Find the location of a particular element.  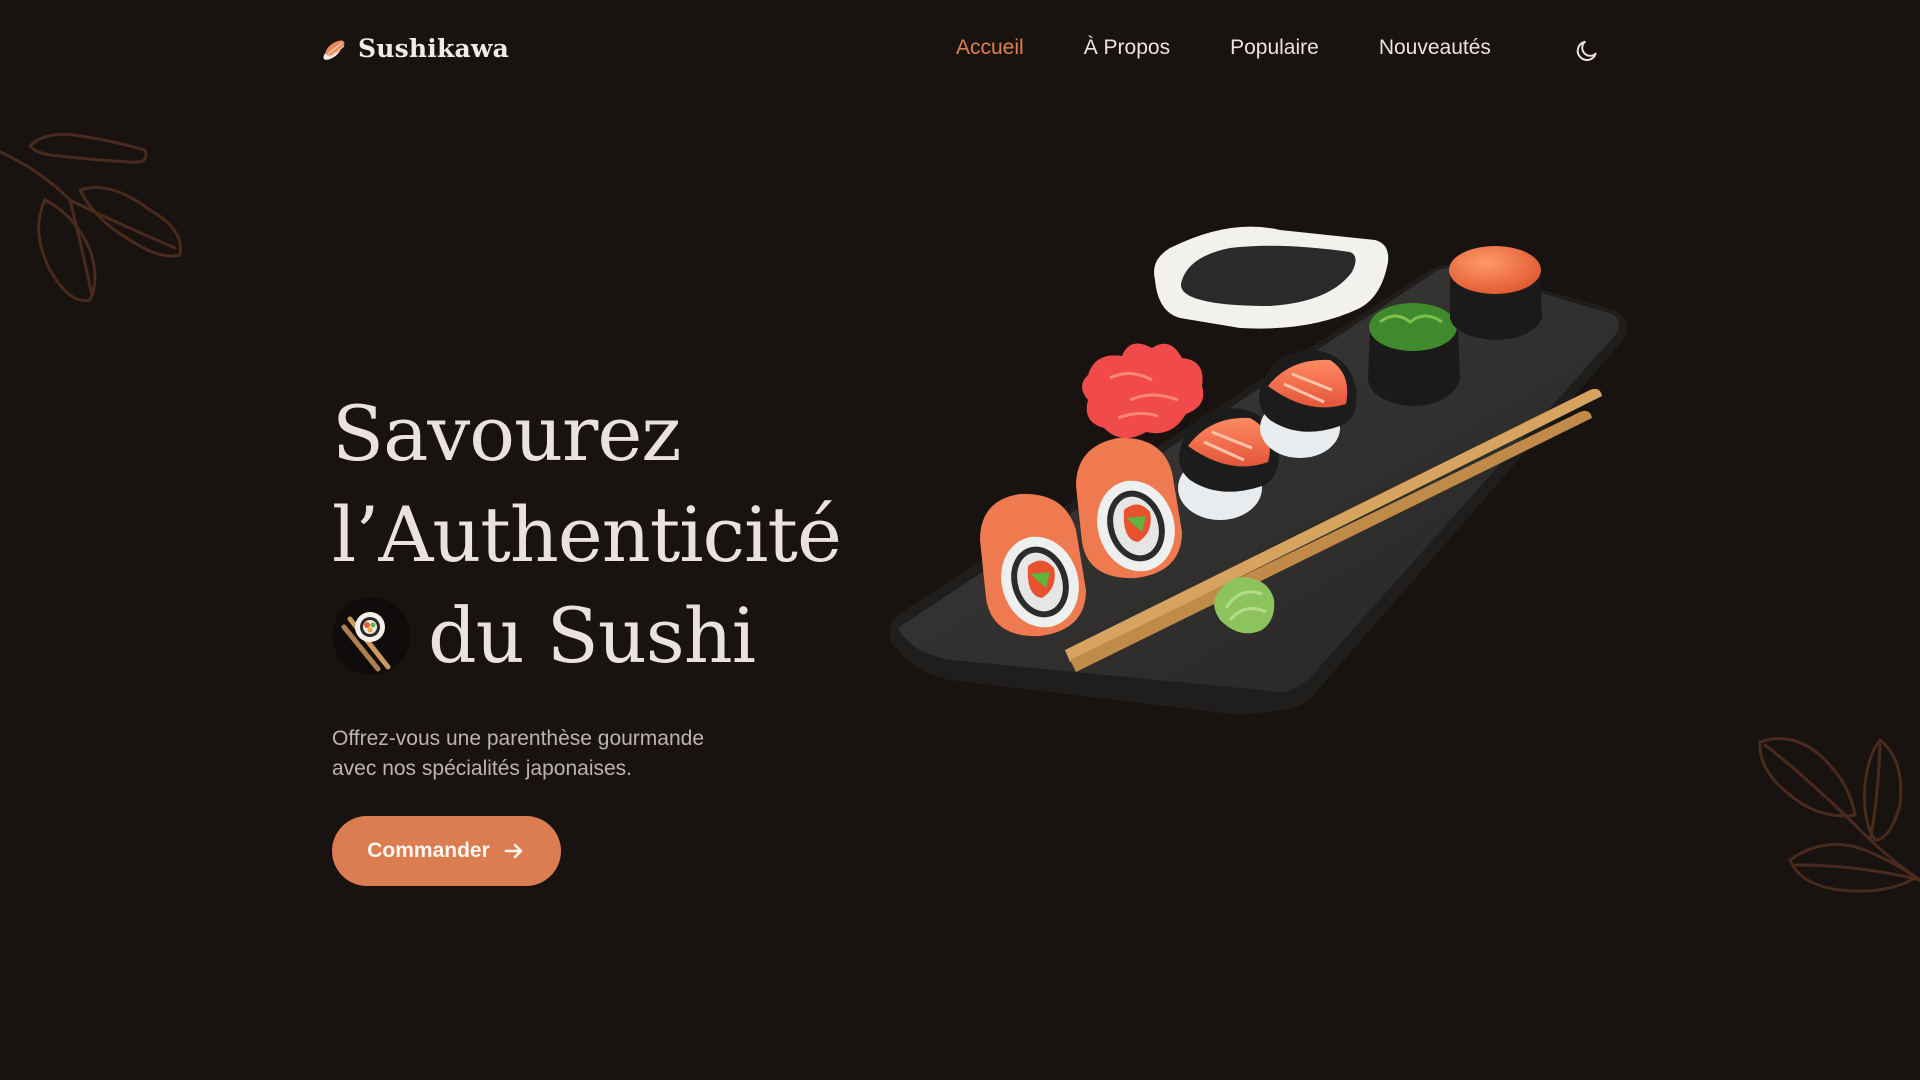

hero-title-line-3: du Sushi is located at coordinates (586, 635).